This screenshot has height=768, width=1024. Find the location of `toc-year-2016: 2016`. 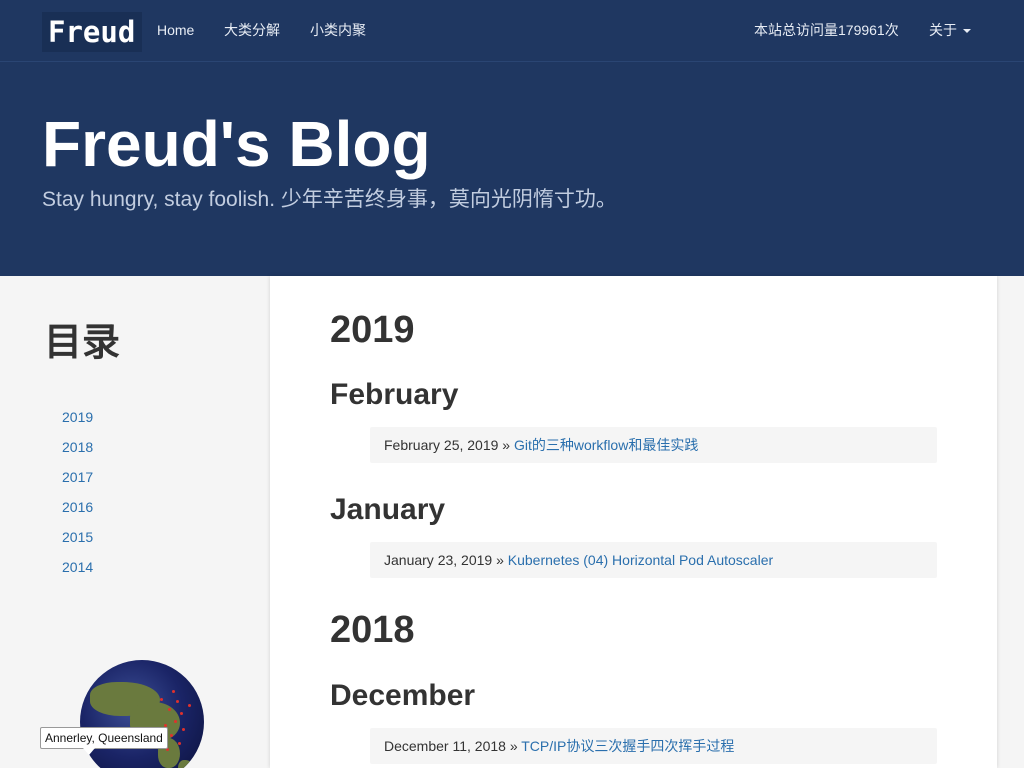

toc-year-2016: 2016 is located at coordinates (77, 507).